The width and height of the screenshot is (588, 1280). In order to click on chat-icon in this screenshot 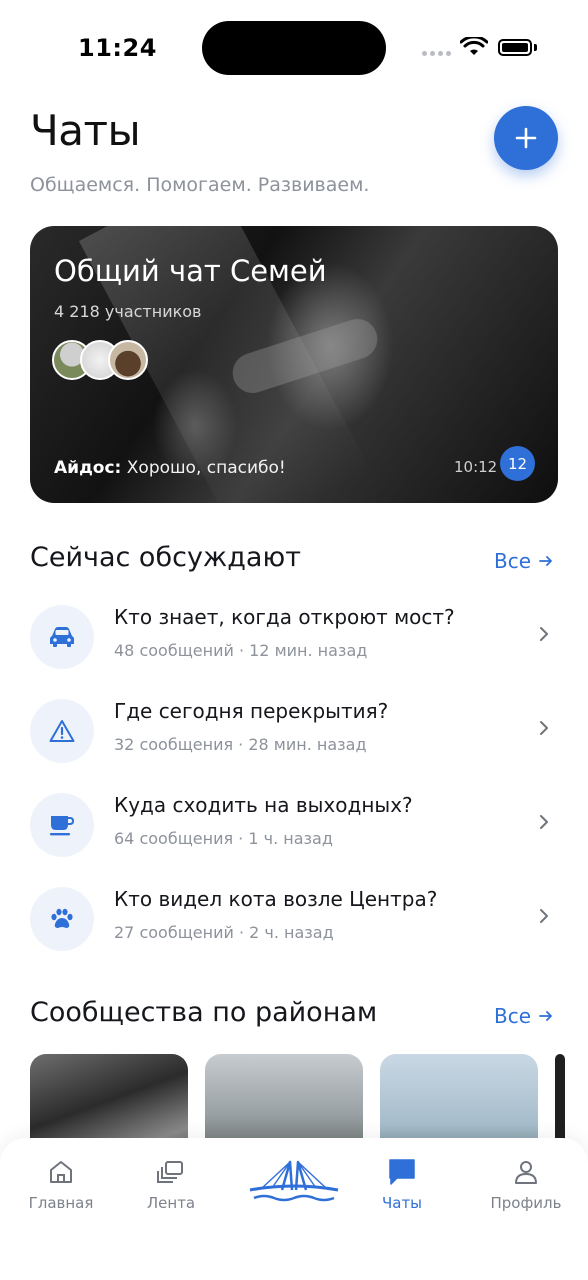, I will do `click(402, 1172)`.